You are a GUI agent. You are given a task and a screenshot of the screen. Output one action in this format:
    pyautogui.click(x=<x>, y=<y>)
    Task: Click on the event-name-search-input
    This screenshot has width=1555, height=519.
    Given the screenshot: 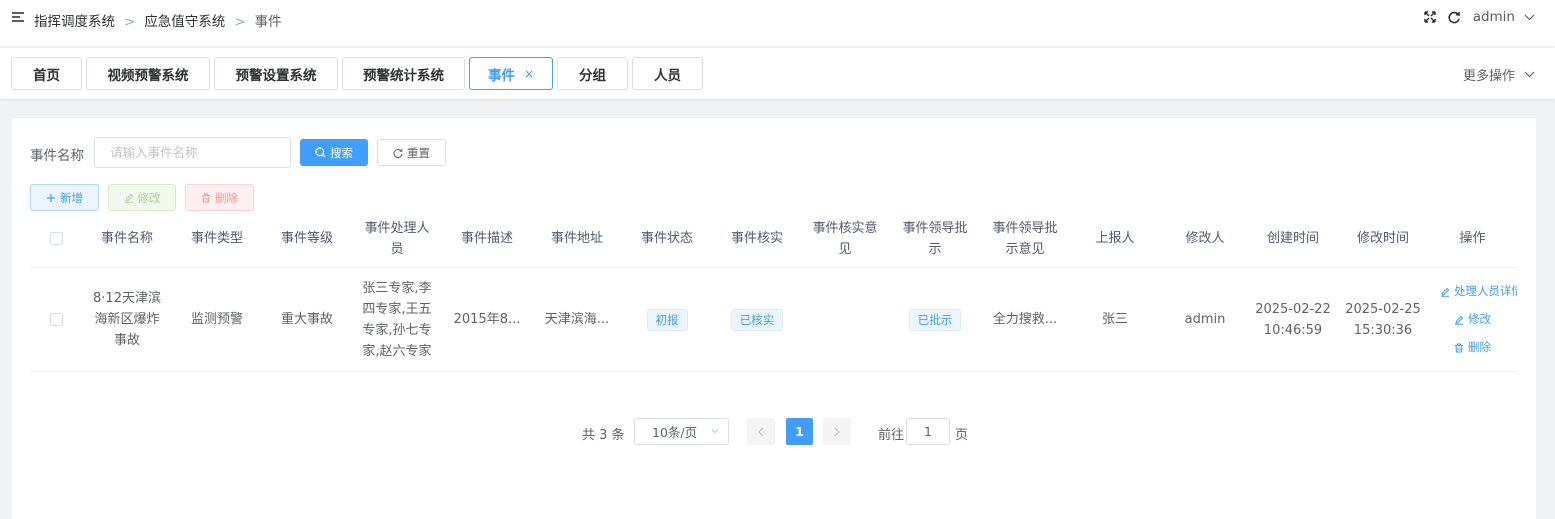 What is the action you would take?
    pyautogui.click(x=192, y=152)
    